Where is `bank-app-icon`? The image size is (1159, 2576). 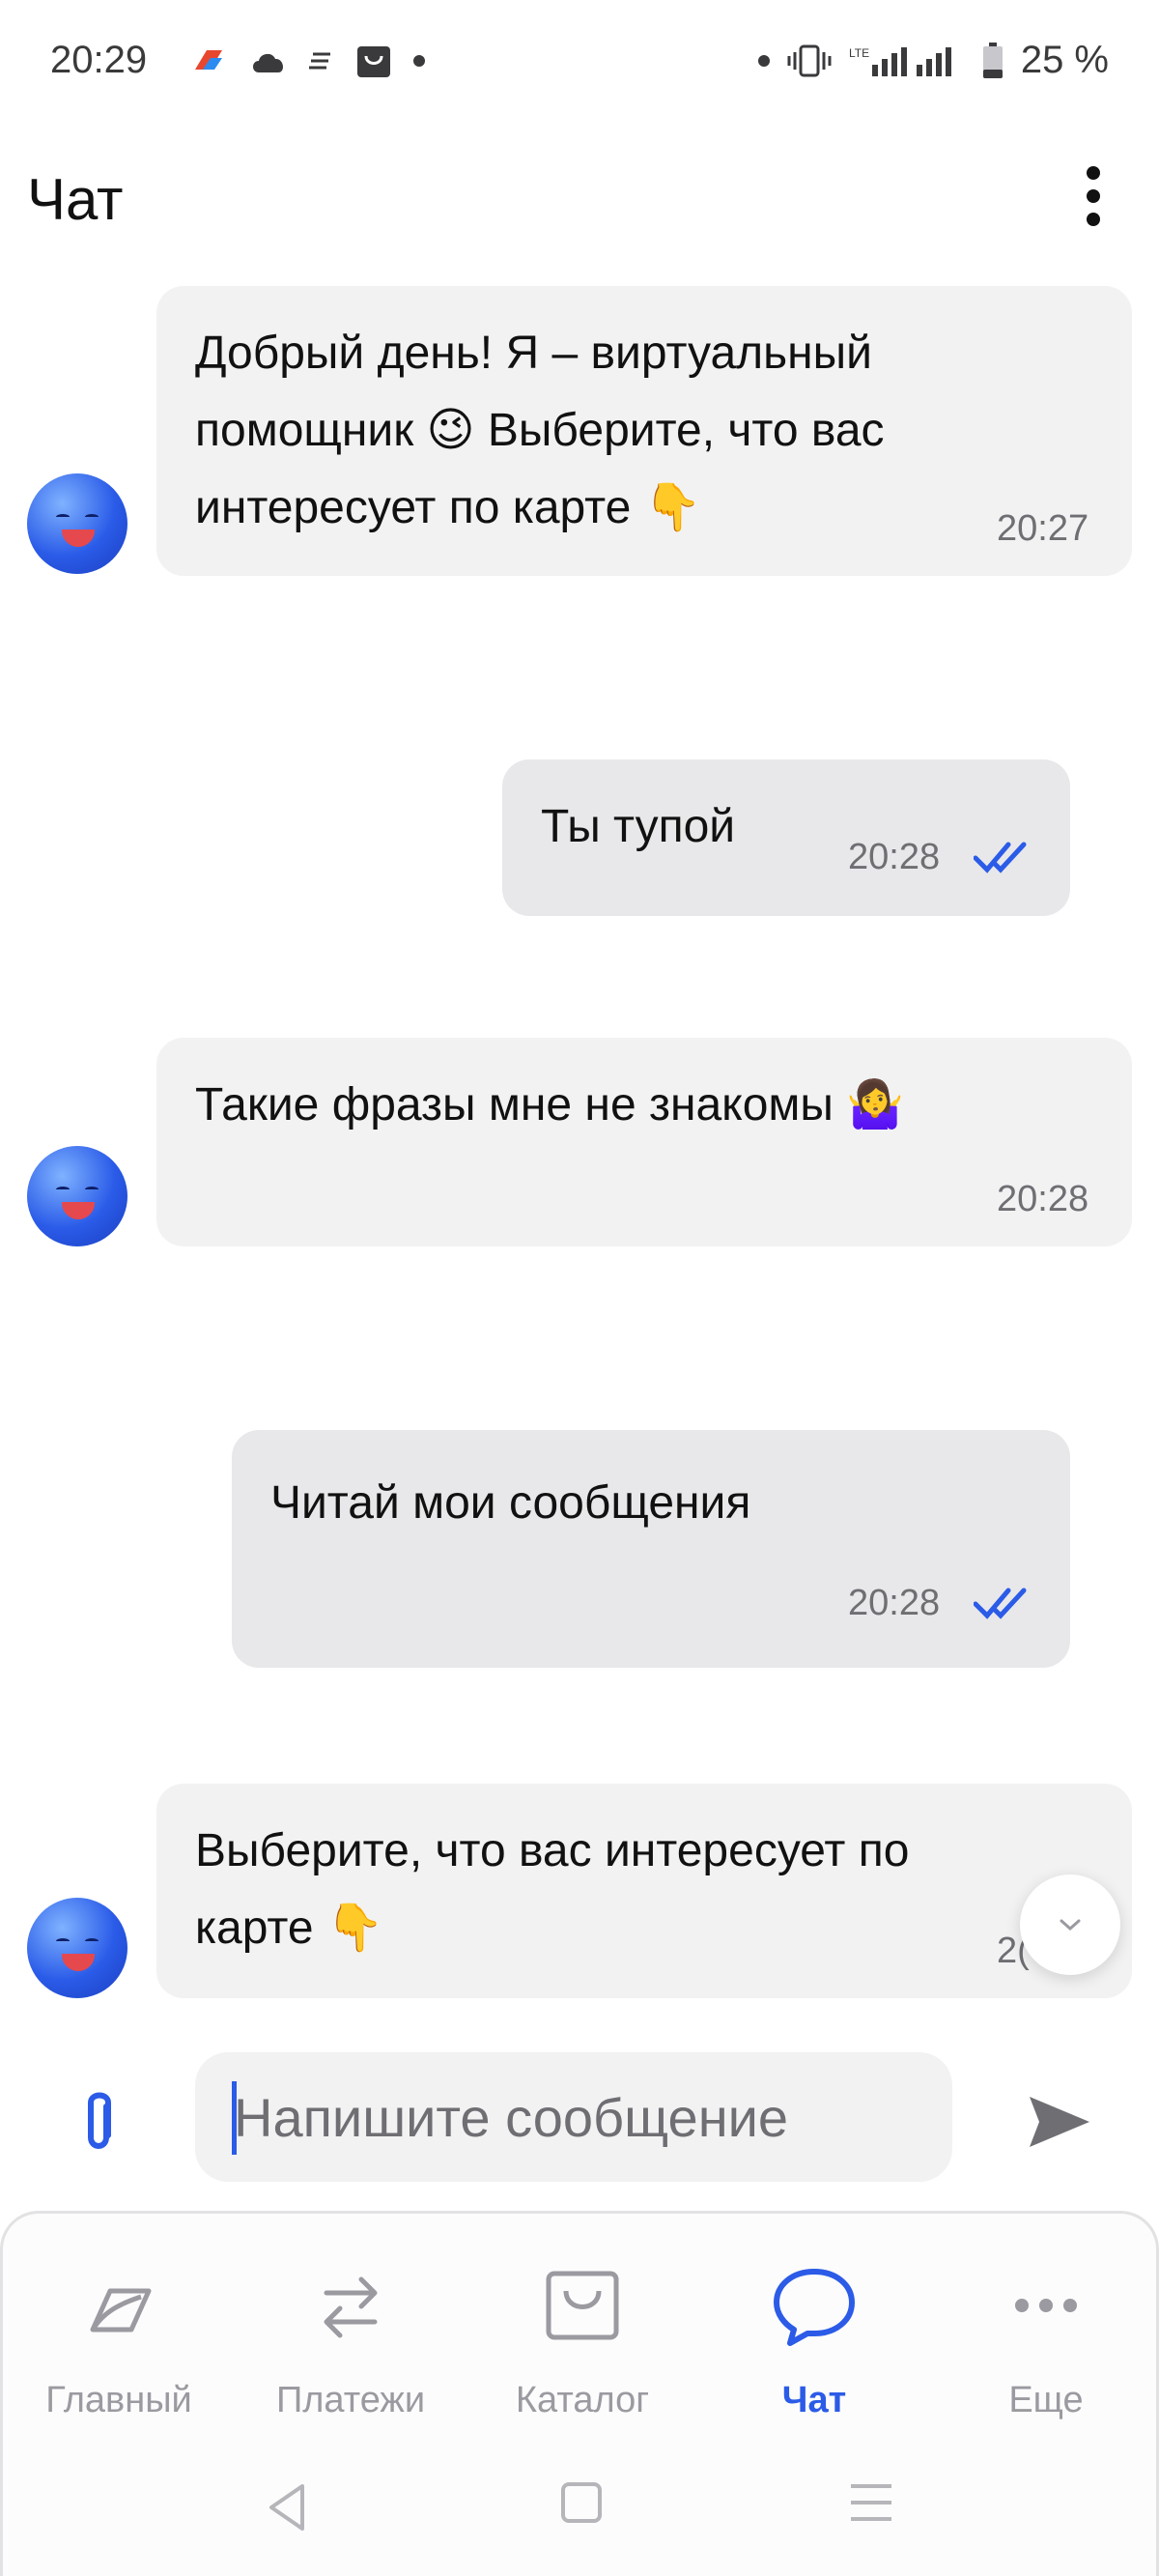 bank-app-icon is located at coordinates (208, 60).